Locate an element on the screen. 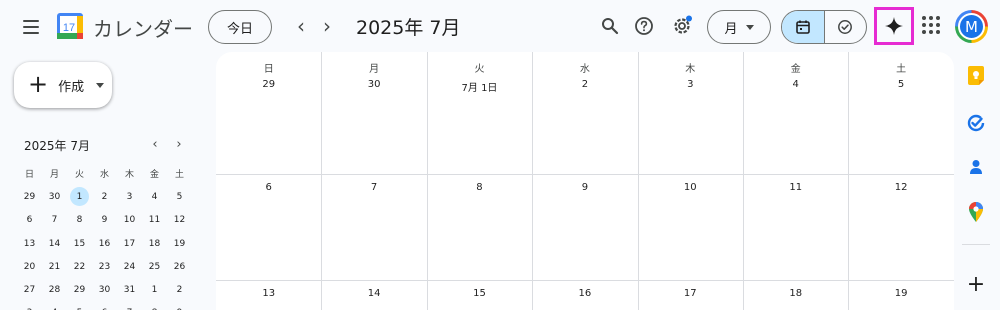 This screenshot has height=310, width=1000. day-cell: 水 2 is located at coordinates (584, 71).